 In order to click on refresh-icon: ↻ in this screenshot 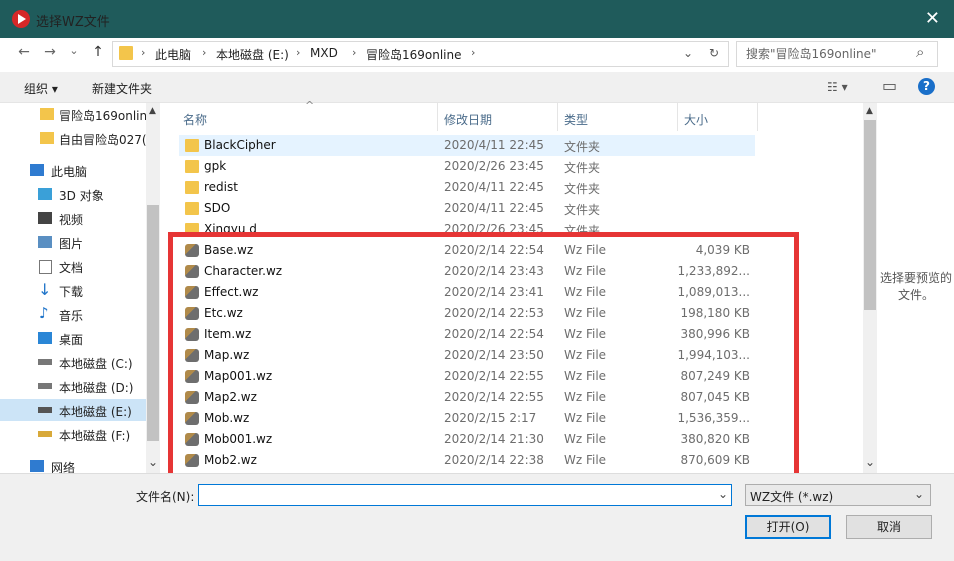, I will do `click(714, 53)`.